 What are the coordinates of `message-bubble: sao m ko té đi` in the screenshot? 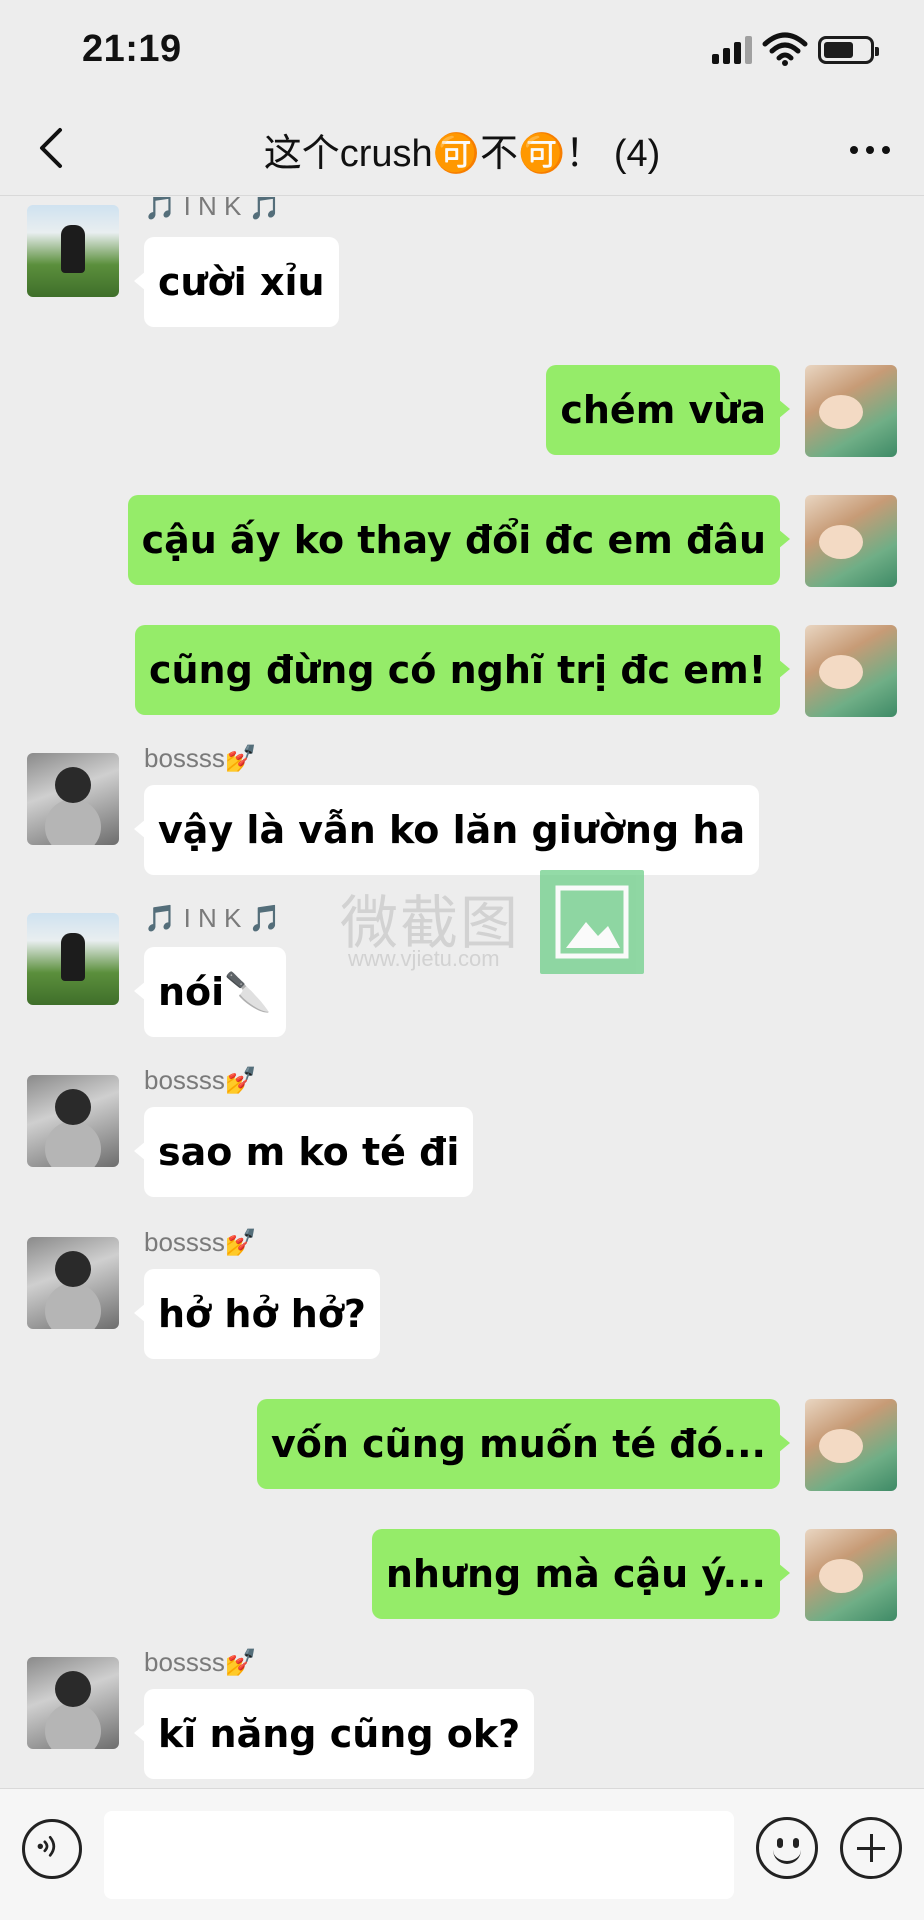 It's located at (303, 1152).